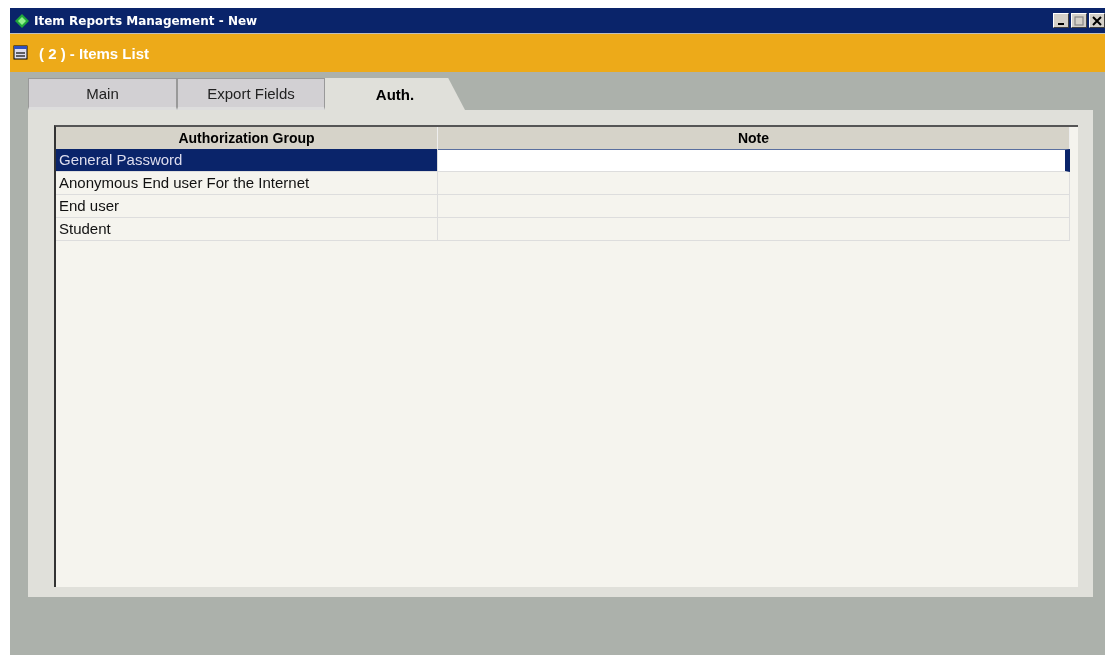 Image resolution: width=1105 pixels, height=655 pixels. What do you see at coordinates (146, 20) in the screenshot?
I see `window-title: Item Reports Management - New` at bounding box center [146, 20].